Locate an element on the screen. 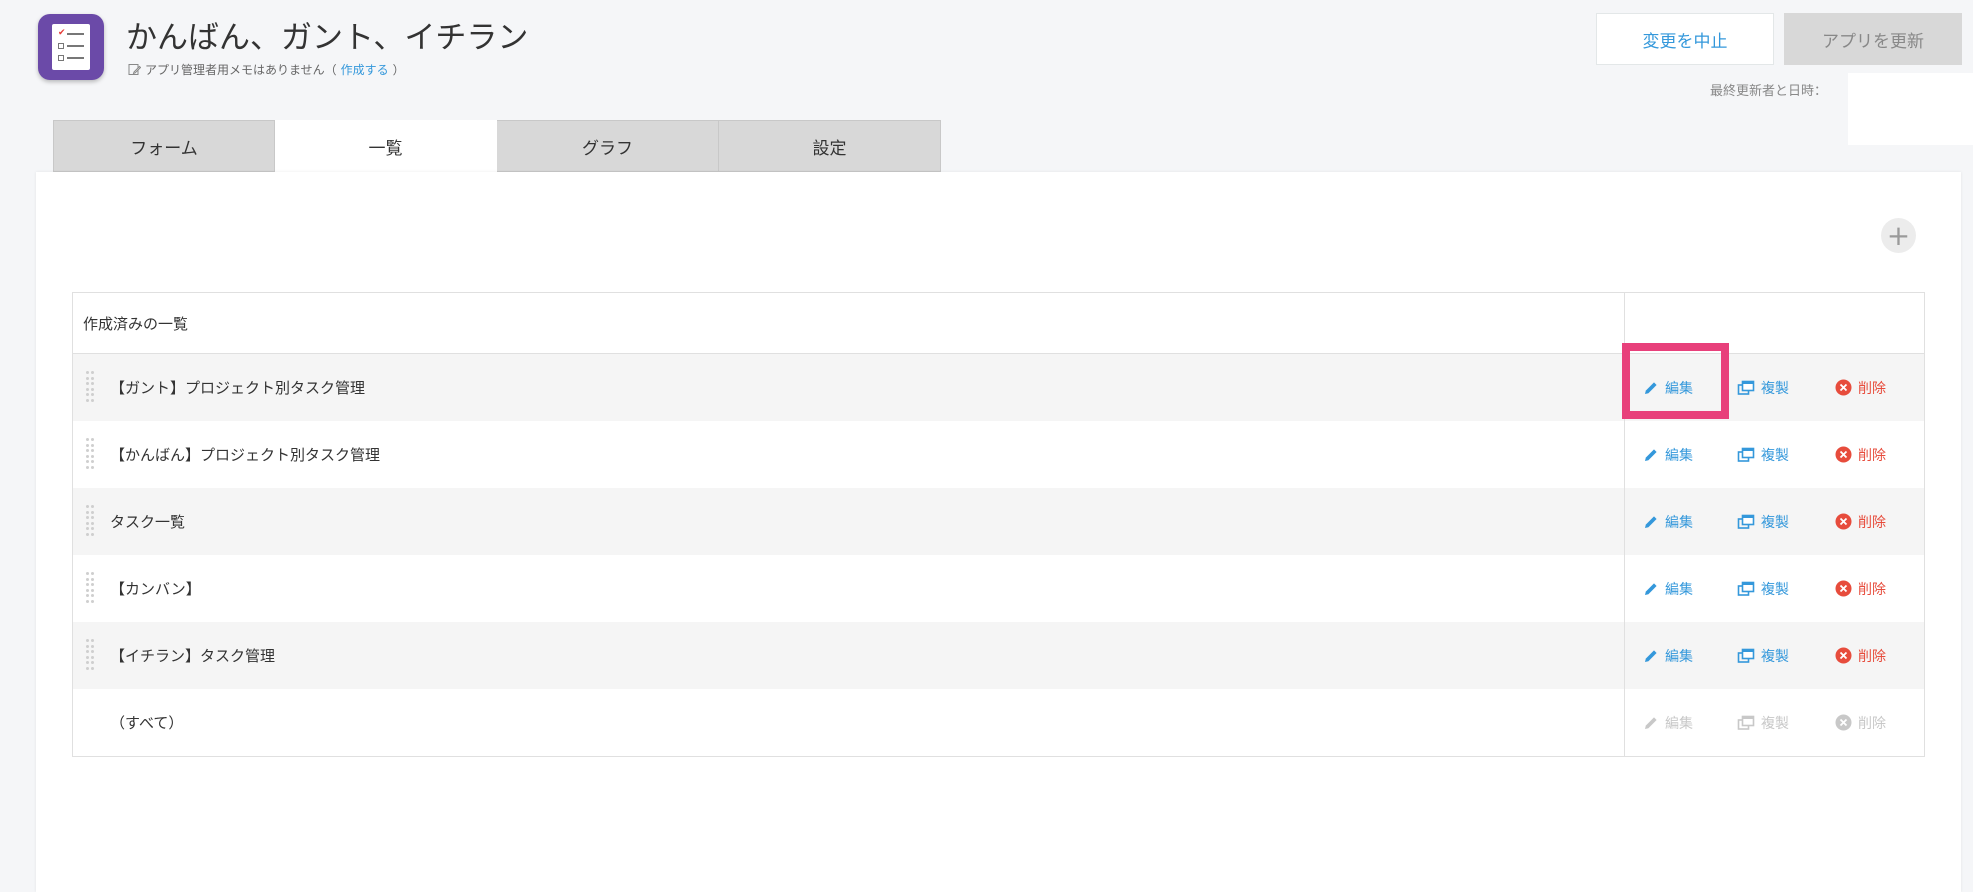  view-list-header: 作成済みの一覧 is located at coordinates (998, 323).